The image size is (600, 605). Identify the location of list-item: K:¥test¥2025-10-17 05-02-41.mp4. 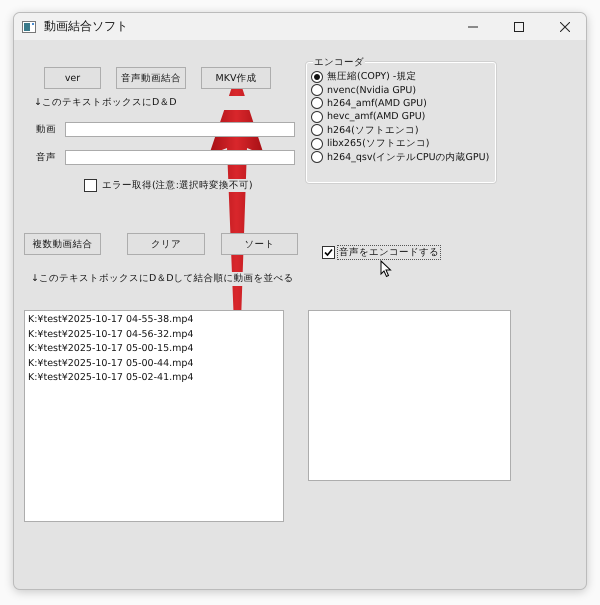
(154, 378).